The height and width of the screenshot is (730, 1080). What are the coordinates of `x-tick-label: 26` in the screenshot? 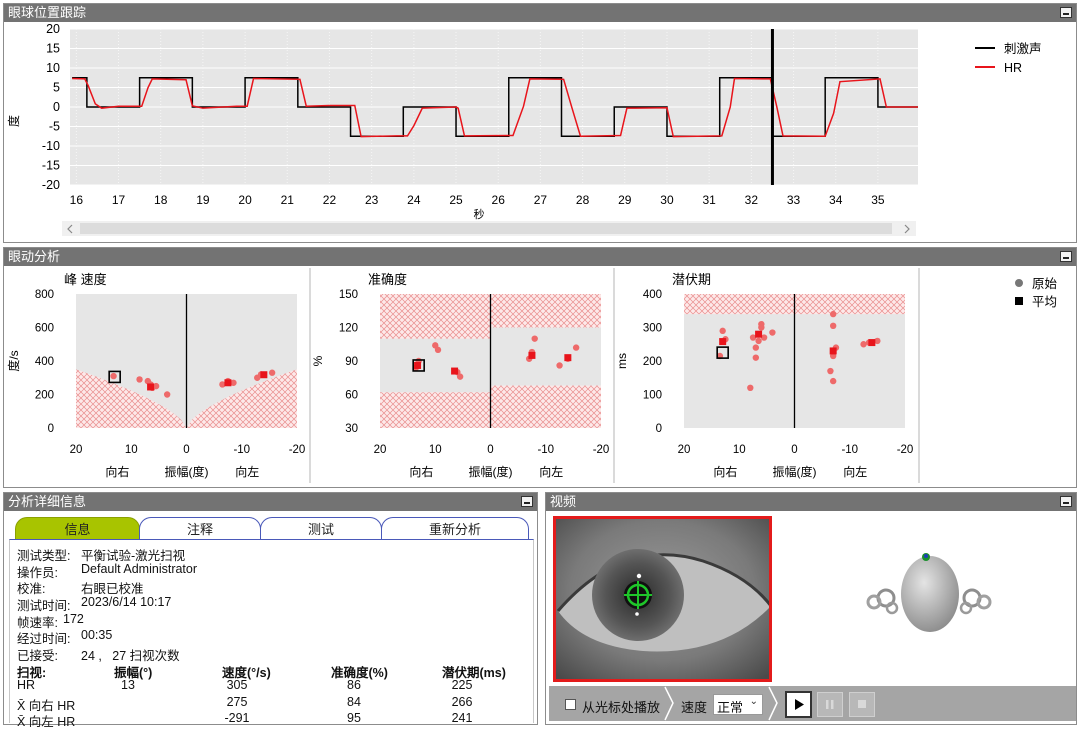 It's located at (499, 200).